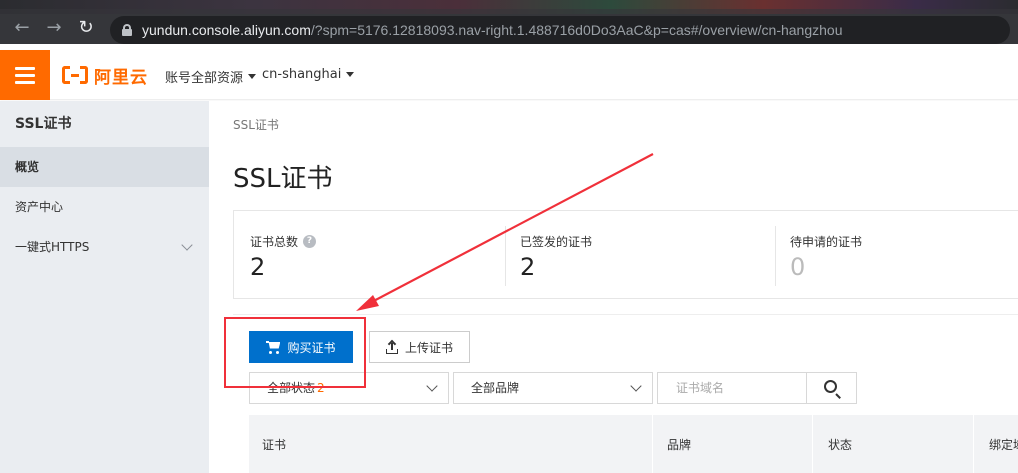  Describe the element at coordinates (367, 303) in the screenshot. I see `arrow-head` at that location.